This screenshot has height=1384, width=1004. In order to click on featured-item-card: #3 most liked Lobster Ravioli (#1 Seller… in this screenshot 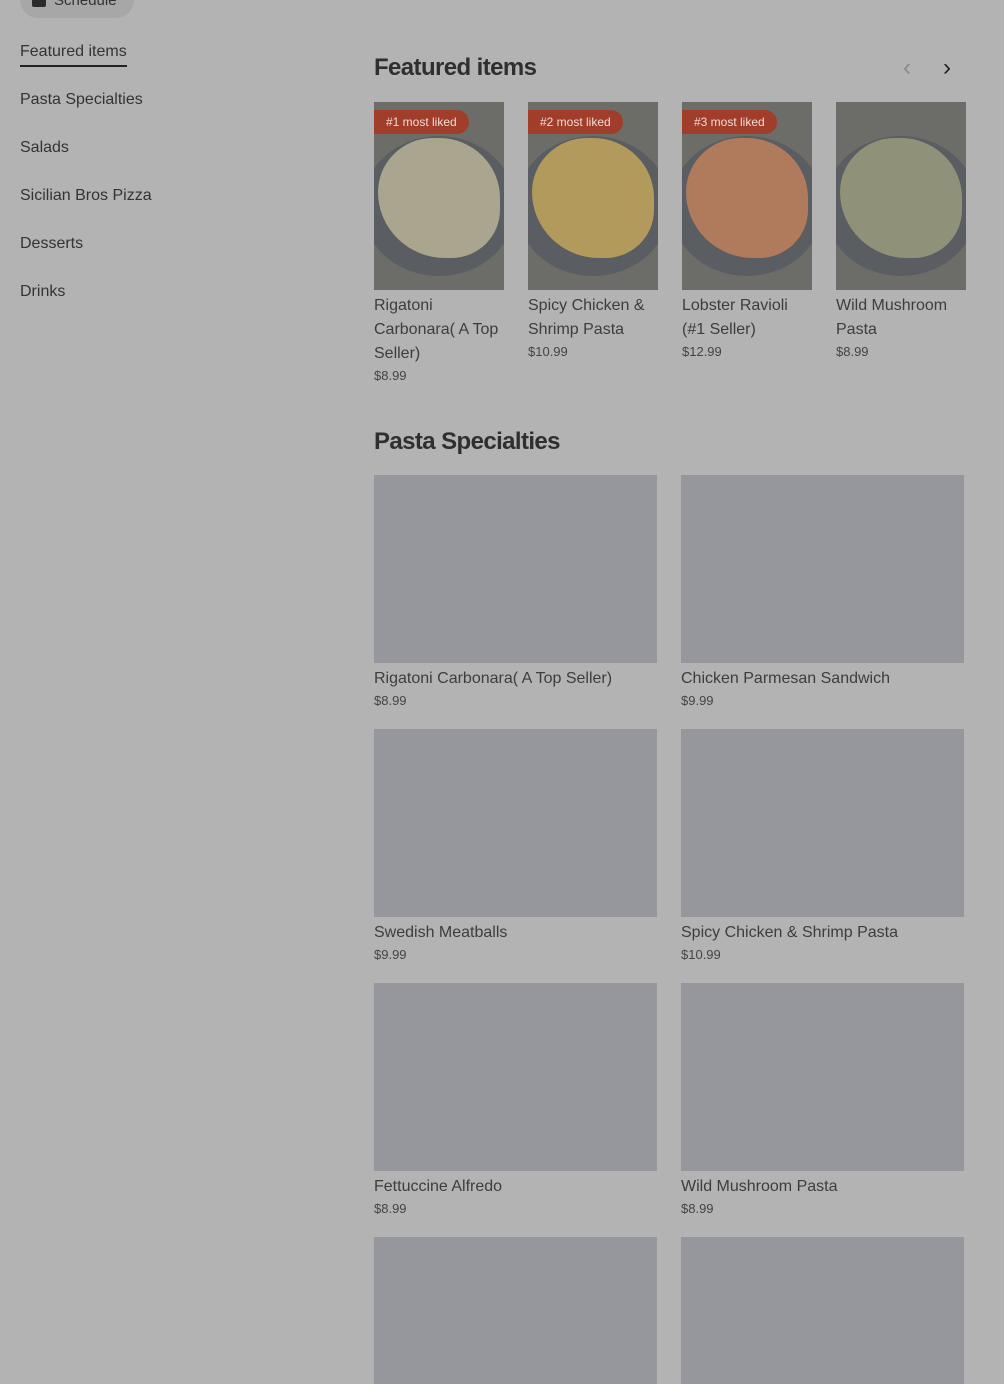, I will do `click(747, 242)`.